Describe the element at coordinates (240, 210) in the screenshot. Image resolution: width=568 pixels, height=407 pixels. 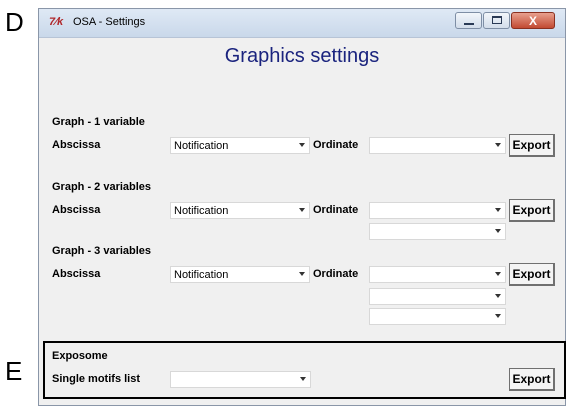
I see `graph-2-abscissa-select: Notification` at that location.